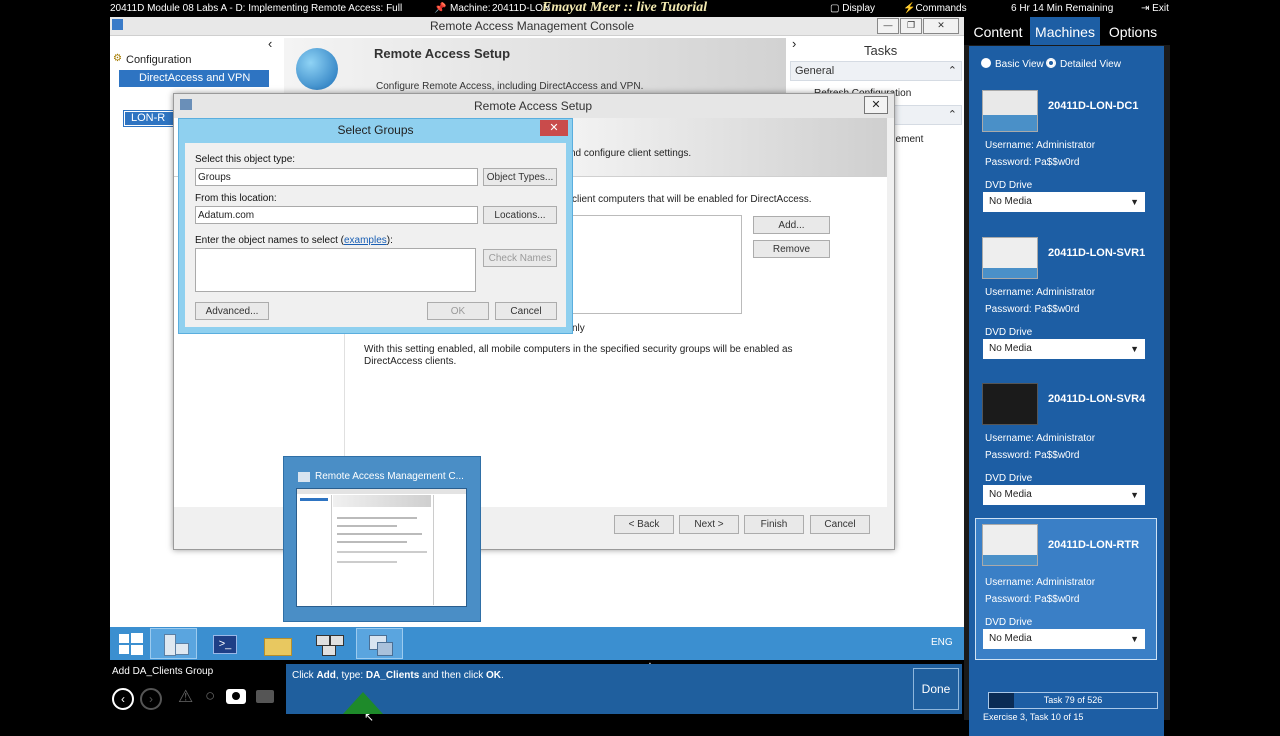 The image size is (1280, 736). What do you see at coordinates (840, 524) in the screenshot?
I see `setup-cancel-button: Cancel` at bounding box center [840, 524].